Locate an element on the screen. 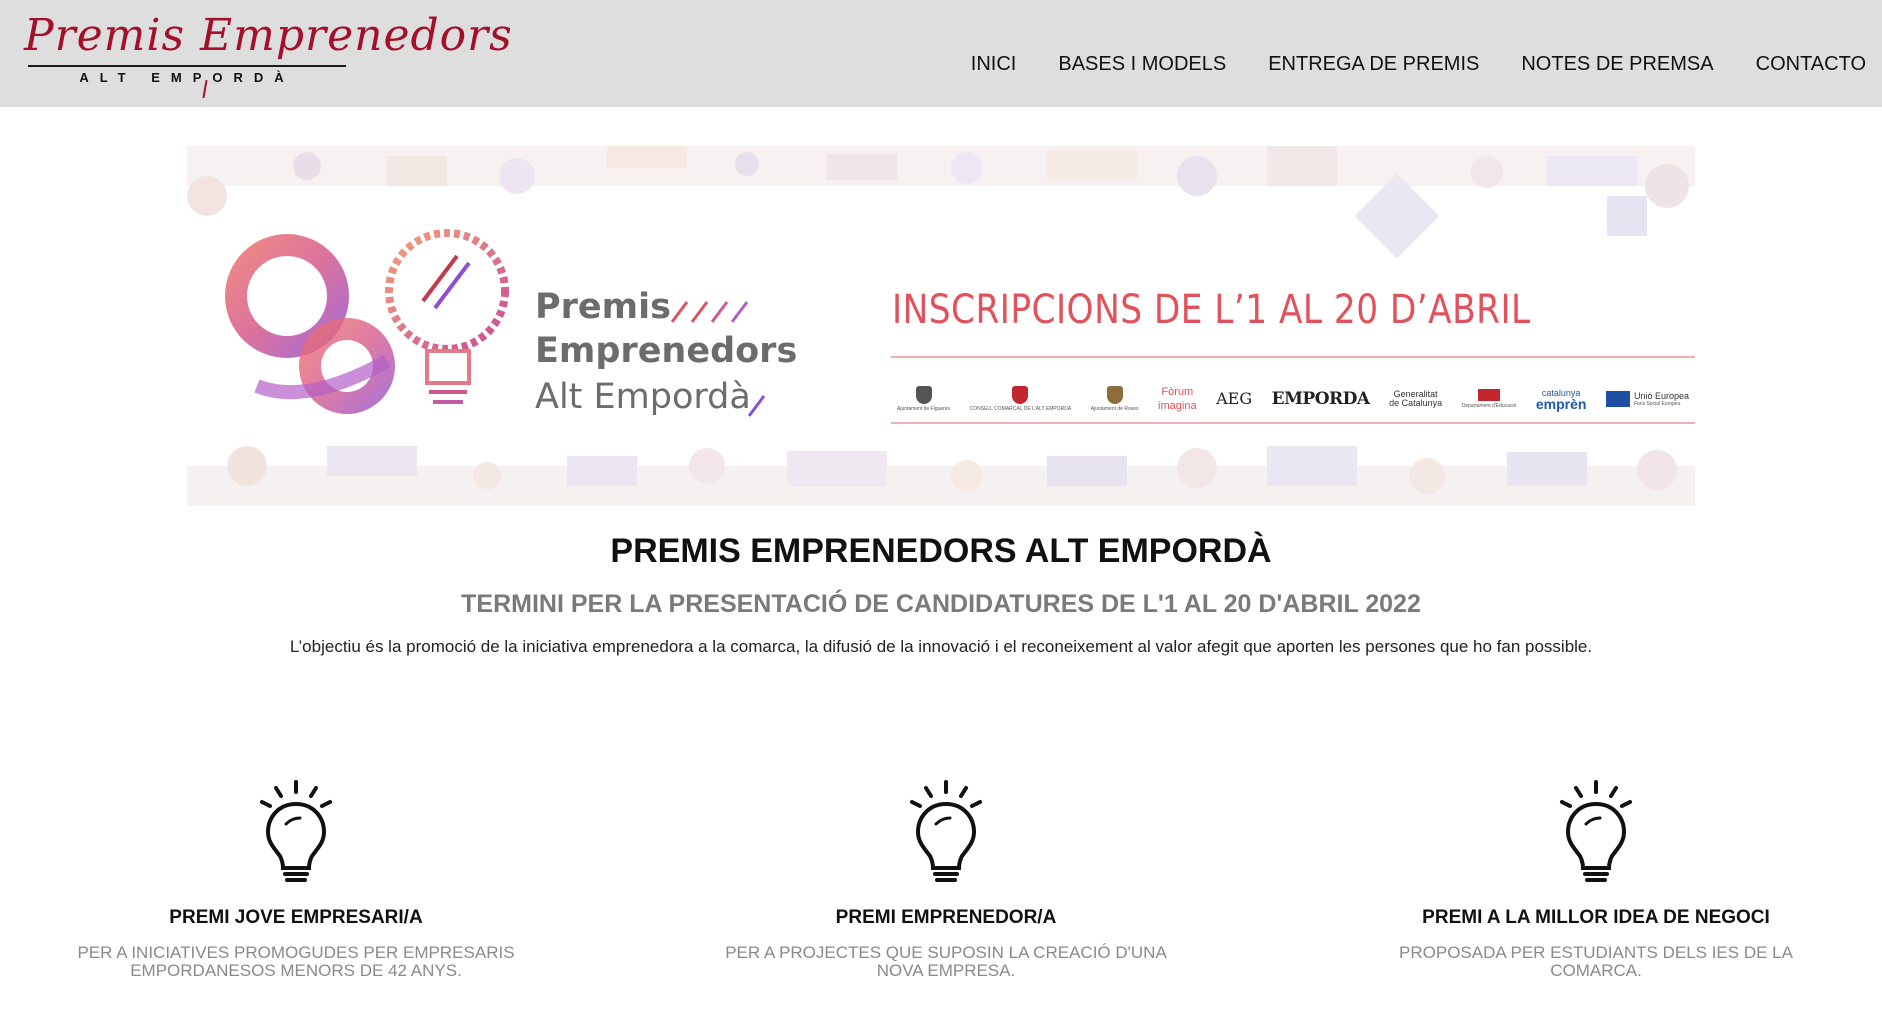 Image resolution: width=1882 pixels, height=1036 pixels. logo-script-text: Premis Emprenedors is located at coordinates (268, 35).